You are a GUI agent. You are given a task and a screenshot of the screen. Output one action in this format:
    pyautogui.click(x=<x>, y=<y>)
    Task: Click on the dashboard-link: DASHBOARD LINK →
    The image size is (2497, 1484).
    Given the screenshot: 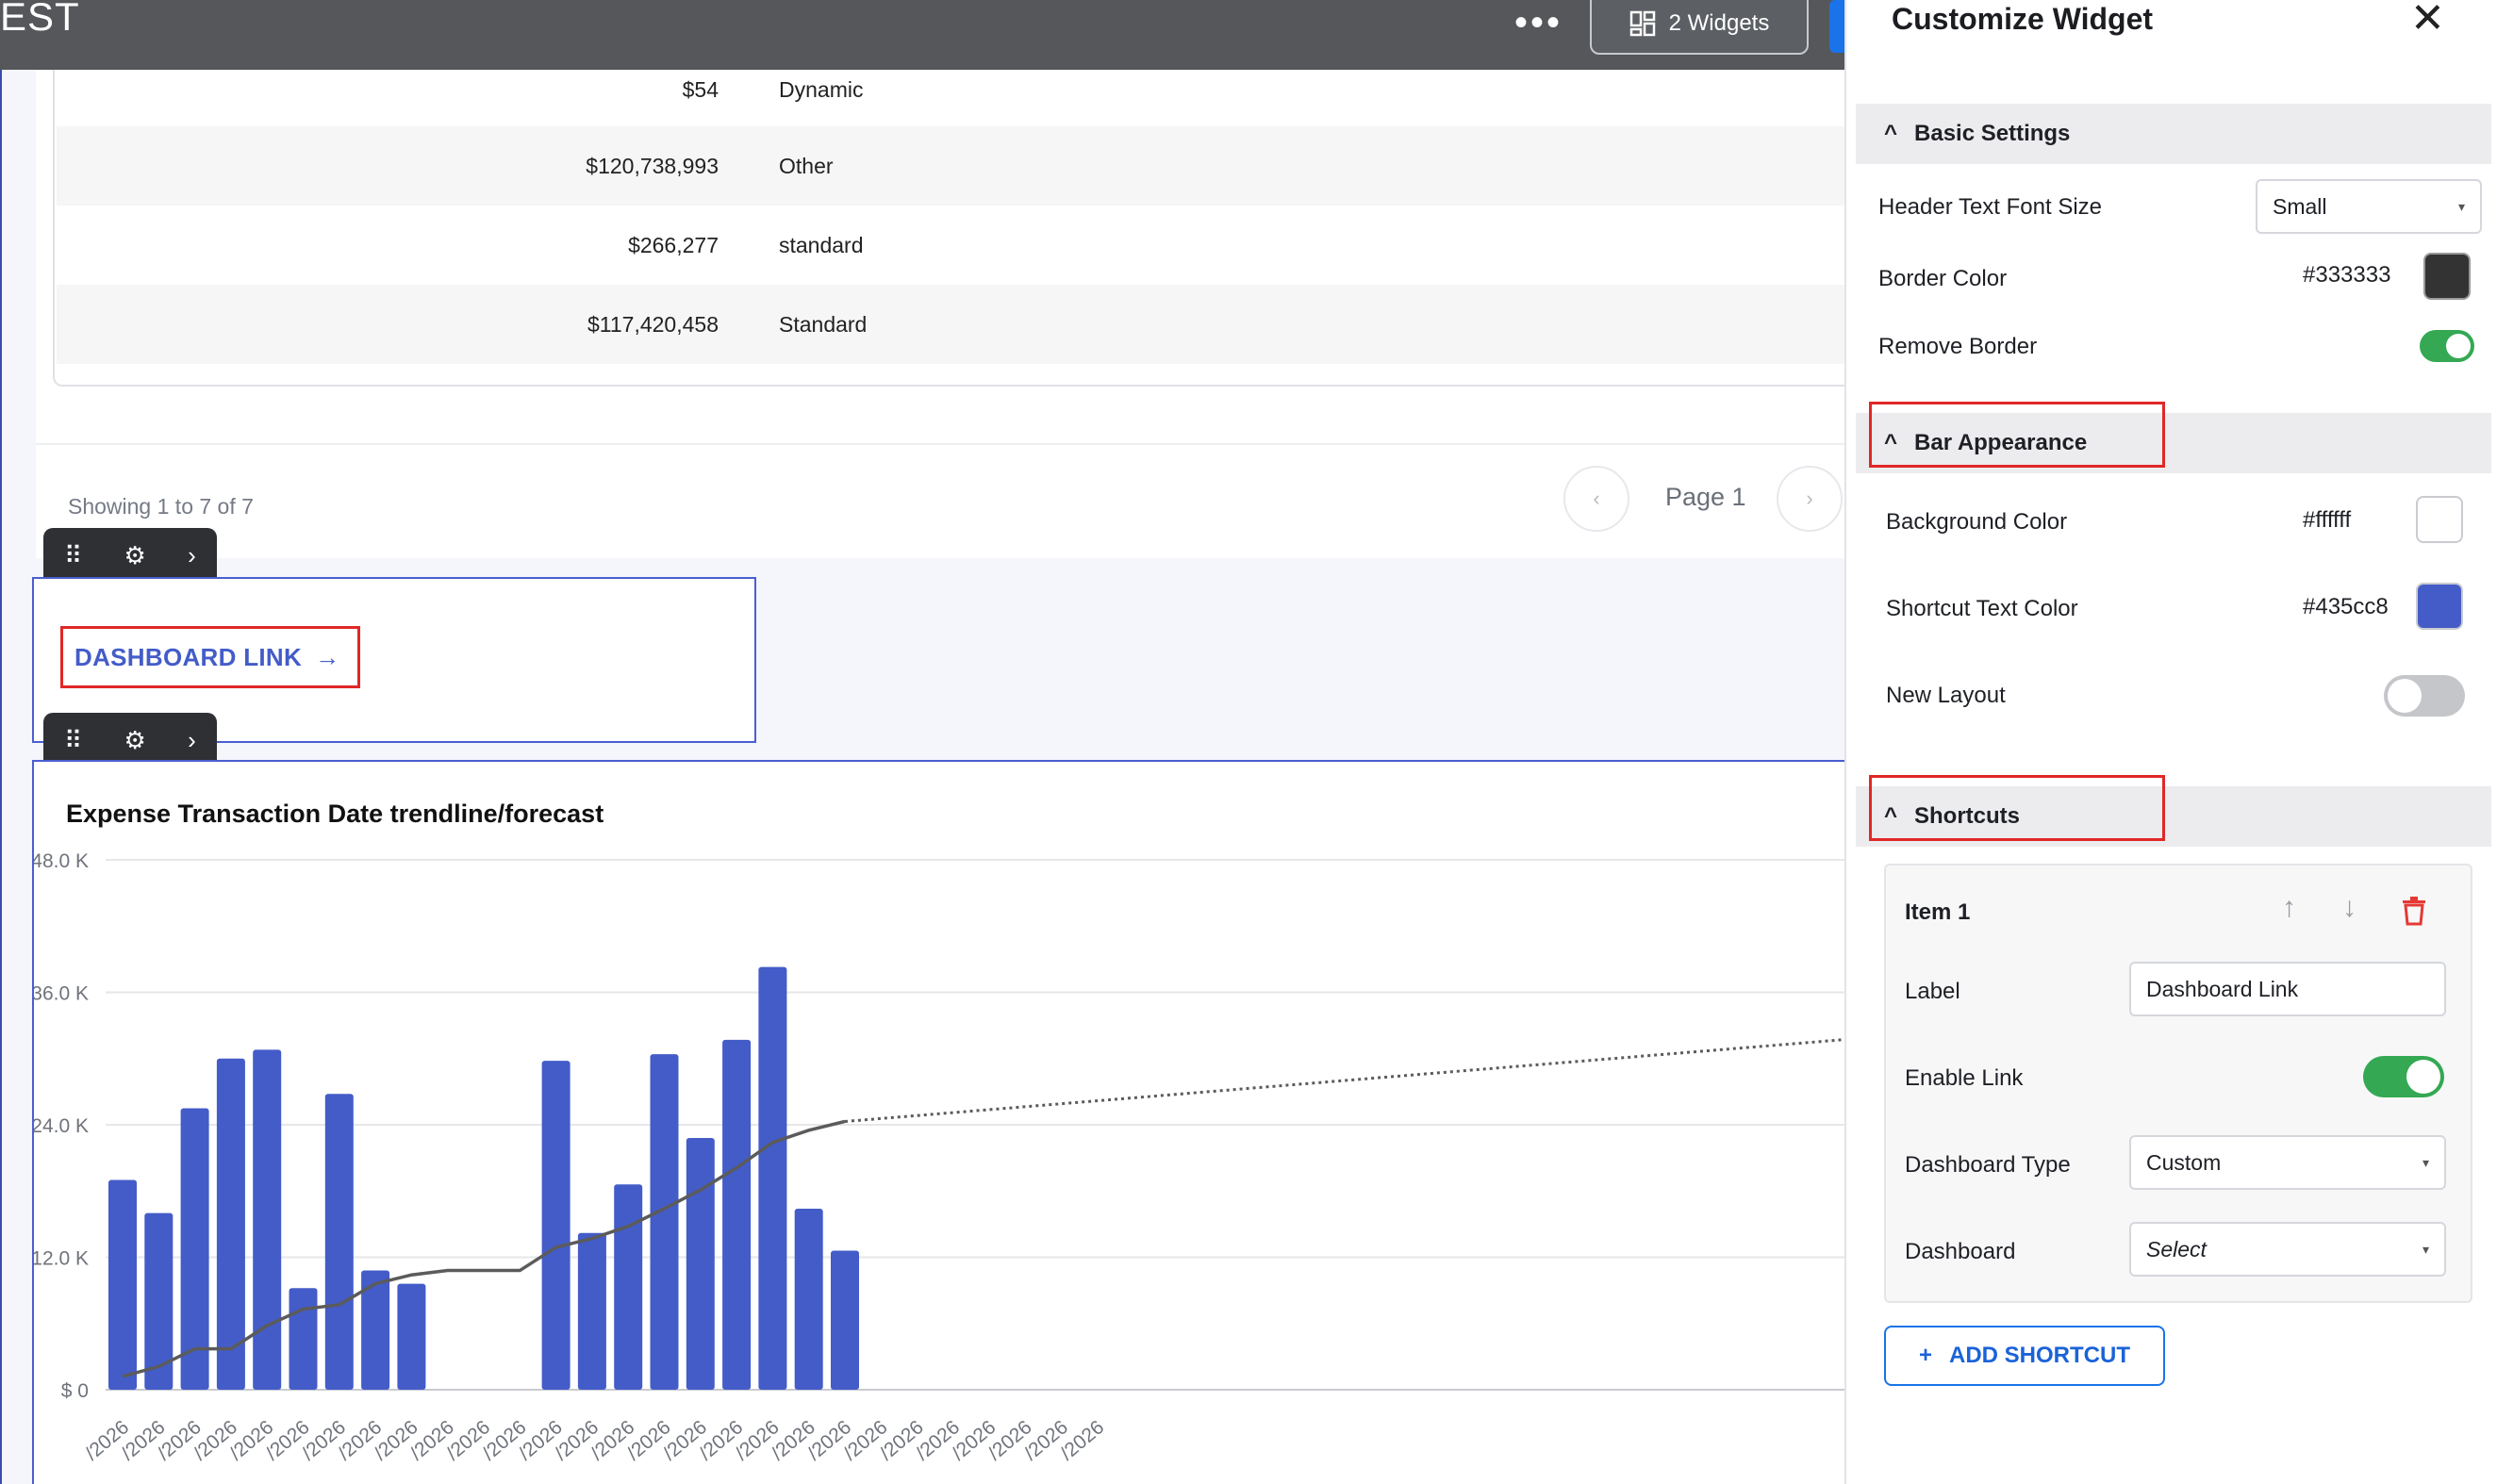 What is the action you would take?
    pyautogui.click(x=210, y=657)
    